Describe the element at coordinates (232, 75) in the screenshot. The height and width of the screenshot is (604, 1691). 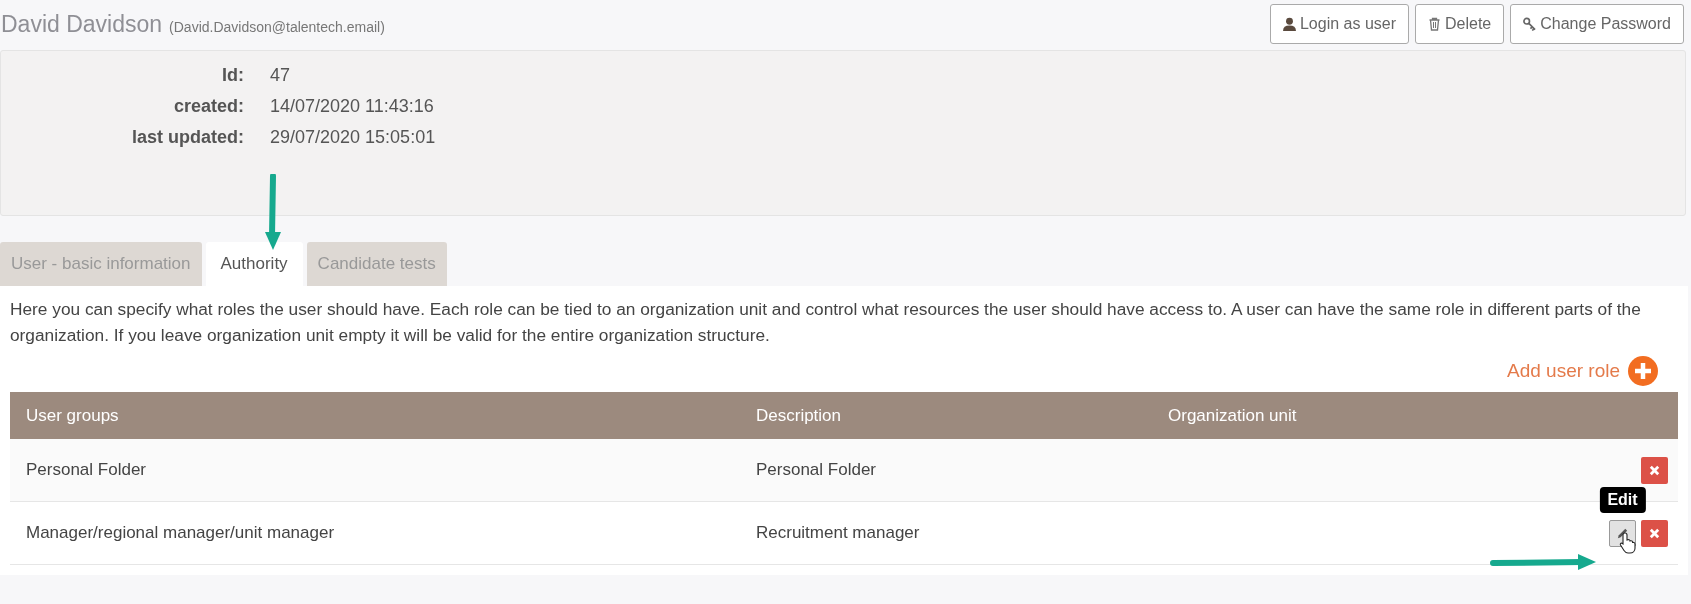
I see `field-label: Id:` at that location.